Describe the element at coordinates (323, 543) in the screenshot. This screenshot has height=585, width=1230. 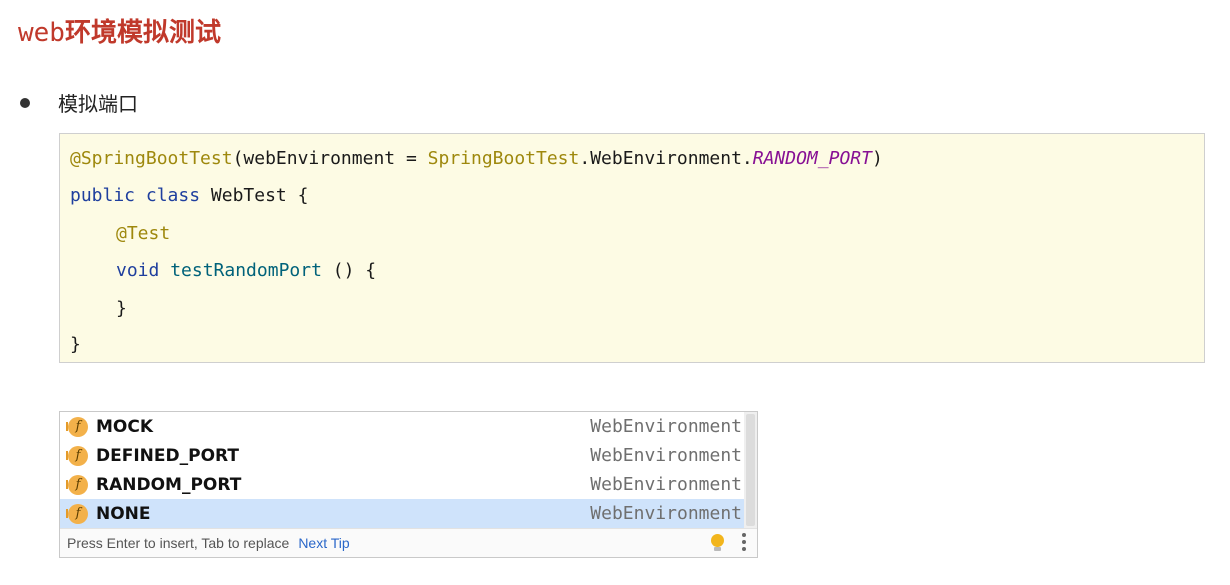
I see `next-tip-link: Next Tip` at that location.